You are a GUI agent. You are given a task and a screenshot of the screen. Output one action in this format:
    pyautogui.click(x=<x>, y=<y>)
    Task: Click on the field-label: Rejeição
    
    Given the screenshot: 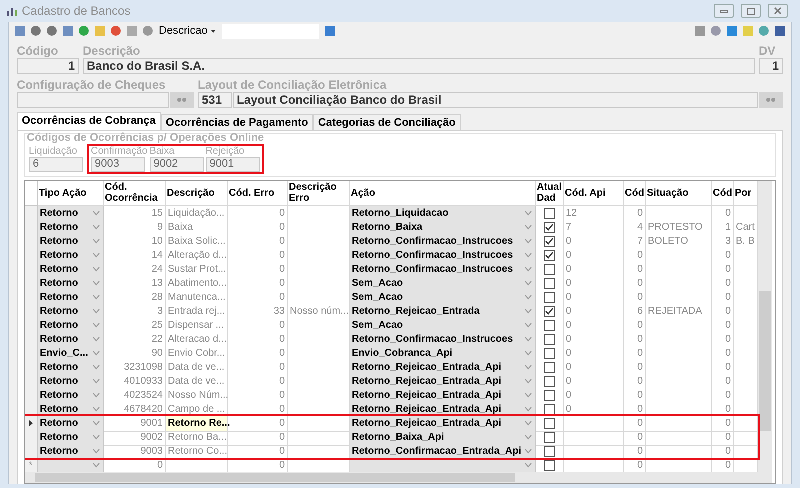 What is the action you would take?
    pyautogui.click(x=226, y=151)
    